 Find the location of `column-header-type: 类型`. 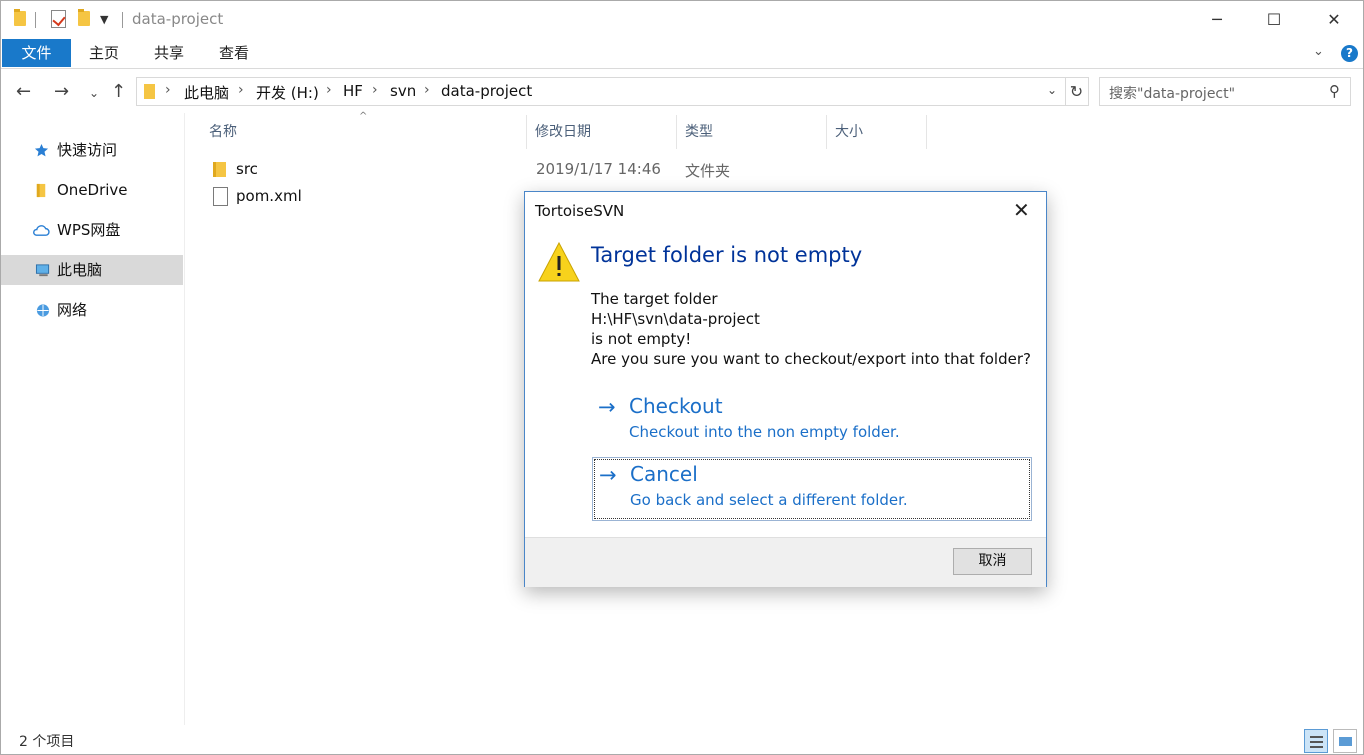

column-header-type: 类型 is located at coordinates (752, 132).